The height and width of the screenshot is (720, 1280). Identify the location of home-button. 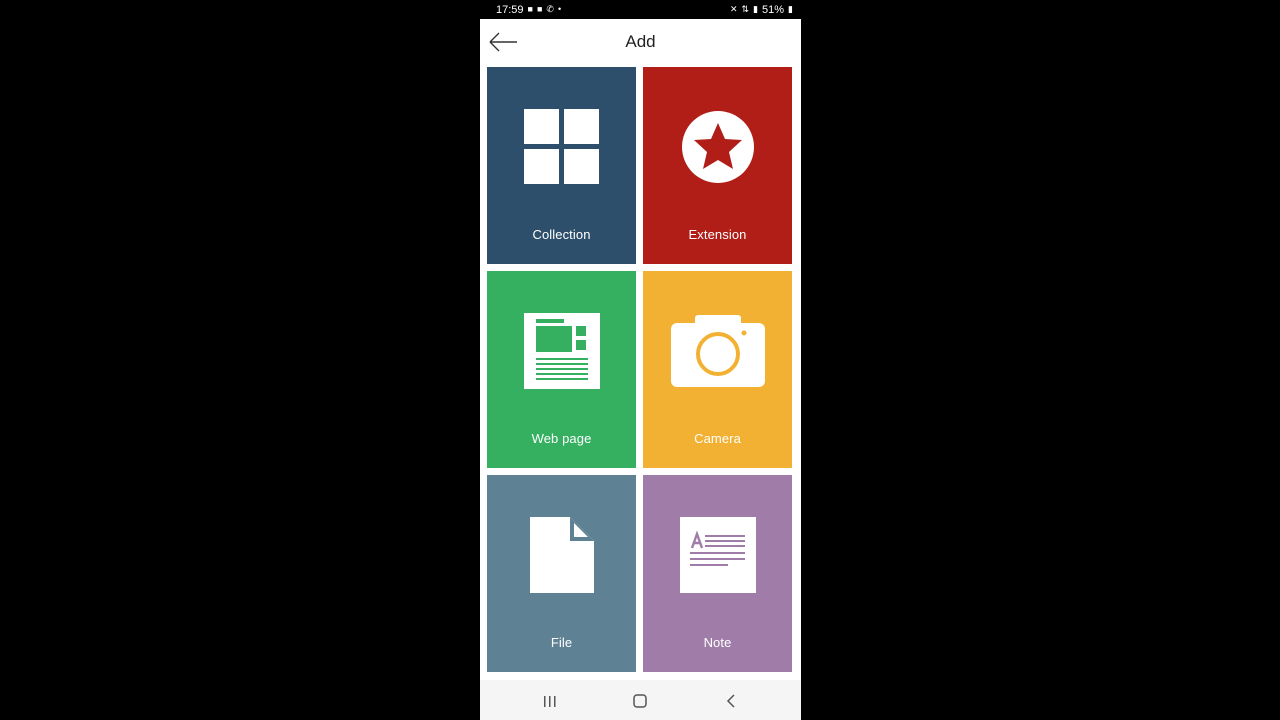
(640, 701).